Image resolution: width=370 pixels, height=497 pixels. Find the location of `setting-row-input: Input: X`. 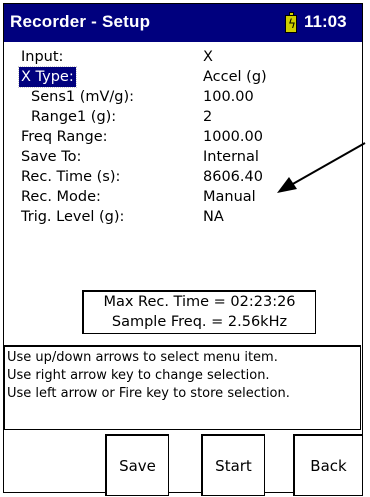

setting-row-input: Input: X is located at coordinates (183, 57).